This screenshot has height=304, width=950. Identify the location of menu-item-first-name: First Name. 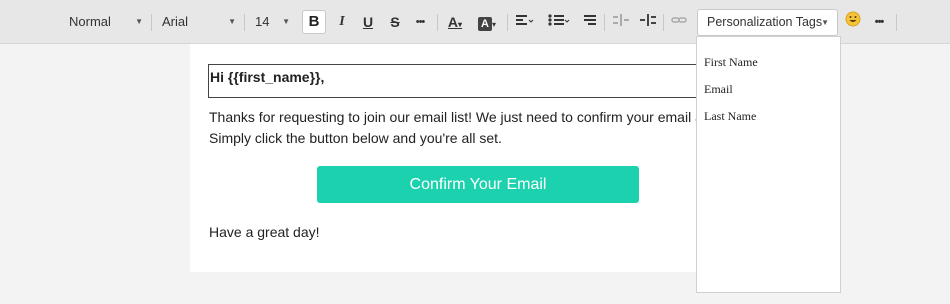
(768, 62).